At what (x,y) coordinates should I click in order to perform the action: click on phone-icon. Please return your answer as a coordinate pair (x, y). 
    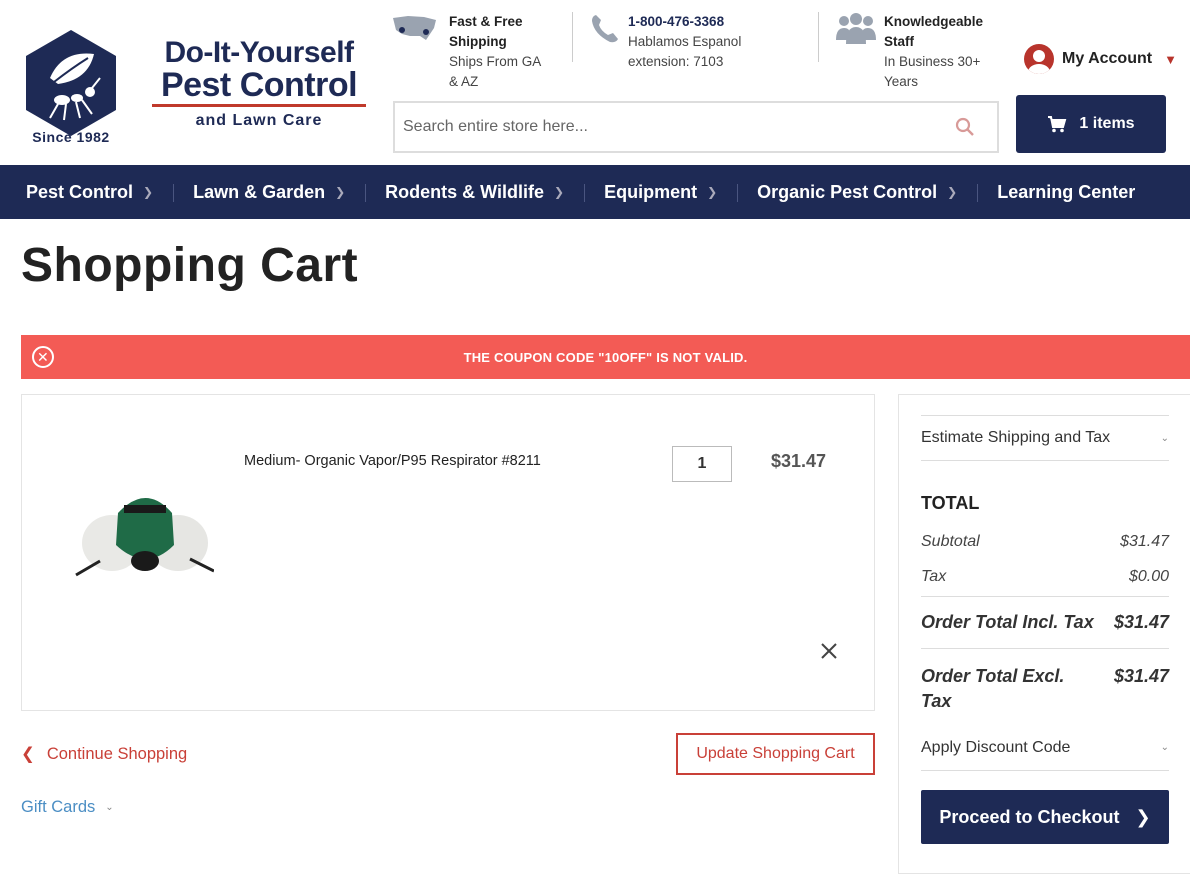
    Looking at the image, I should click on (605, 29).